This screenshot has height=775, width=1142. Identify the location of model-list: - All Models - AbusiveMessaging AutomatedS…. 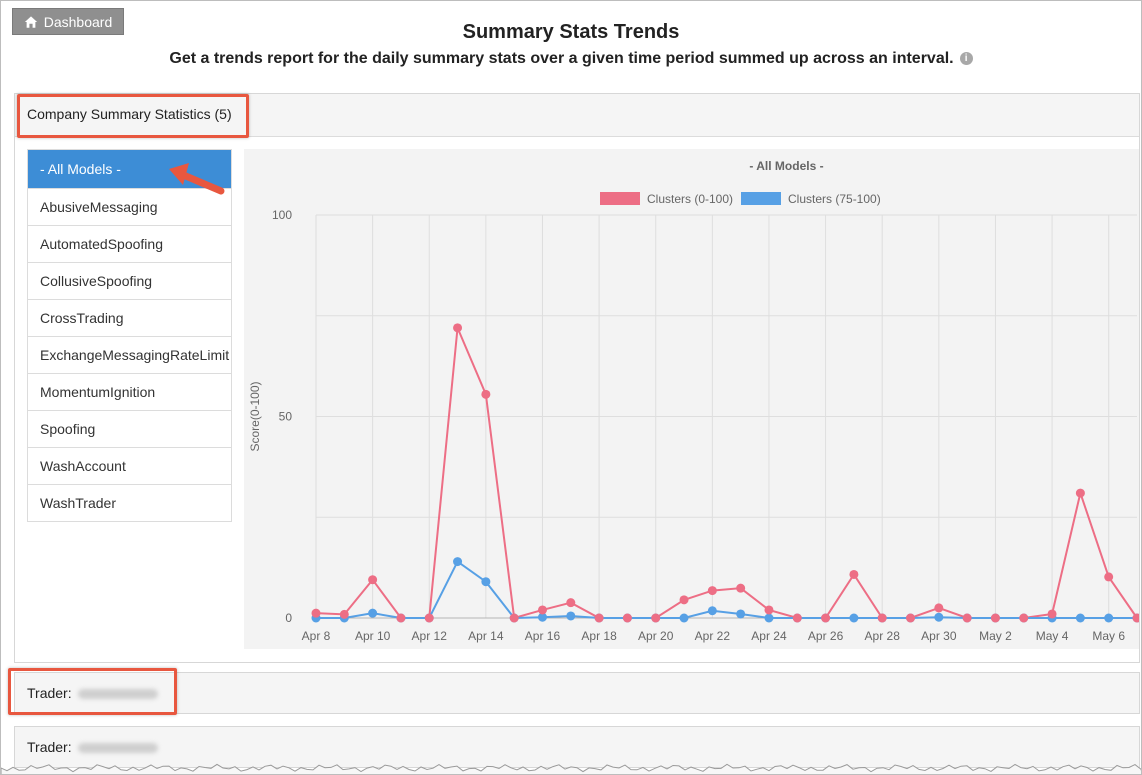
(129, 335).